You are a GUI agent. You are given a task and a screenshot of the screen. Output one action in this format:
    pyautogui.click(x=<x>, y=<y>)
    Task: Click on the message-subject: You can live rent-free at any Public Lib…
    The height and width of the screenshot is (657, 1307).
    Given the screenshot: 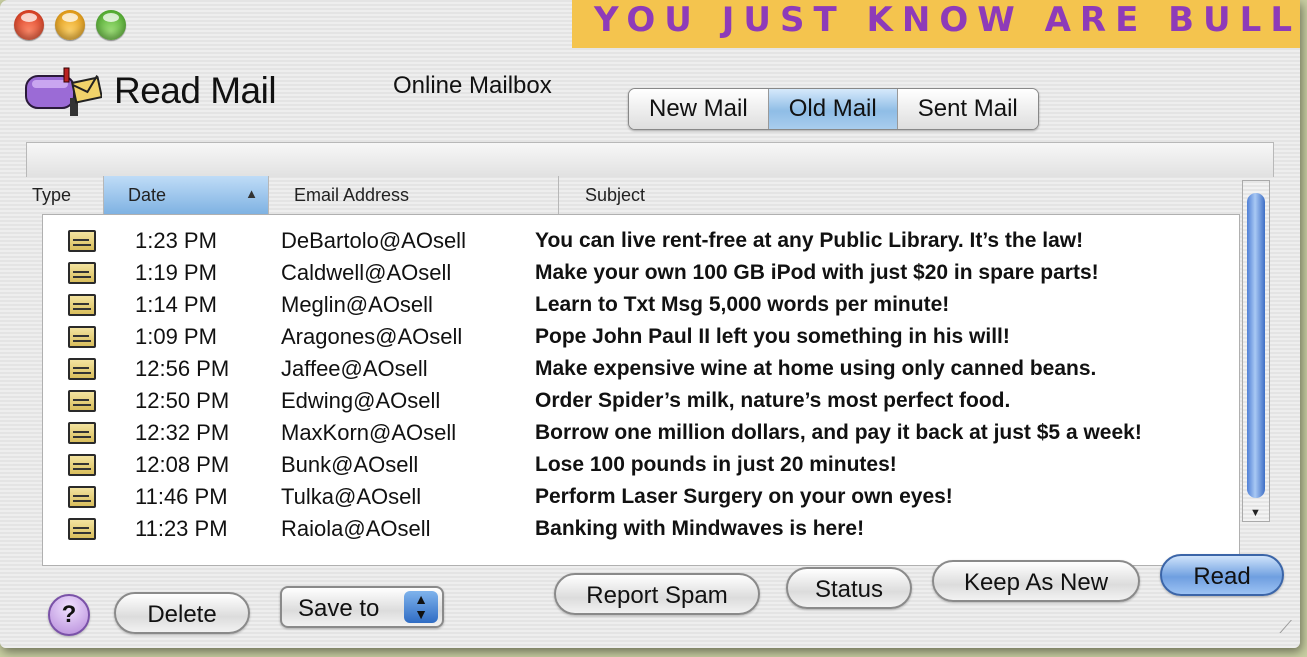 What is the action you would take?
    pyautogui.click(x=809, y=240)
    